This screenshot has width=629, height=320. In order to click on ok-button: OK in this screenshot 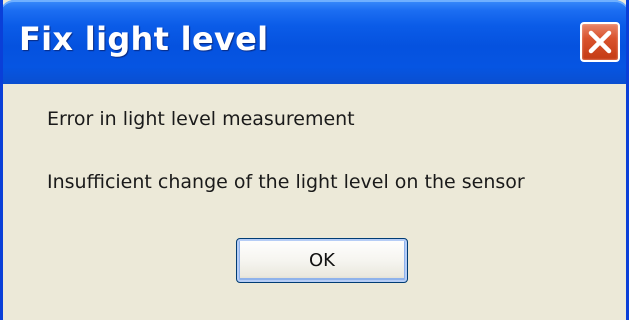, I will do `click(322, 260)`.